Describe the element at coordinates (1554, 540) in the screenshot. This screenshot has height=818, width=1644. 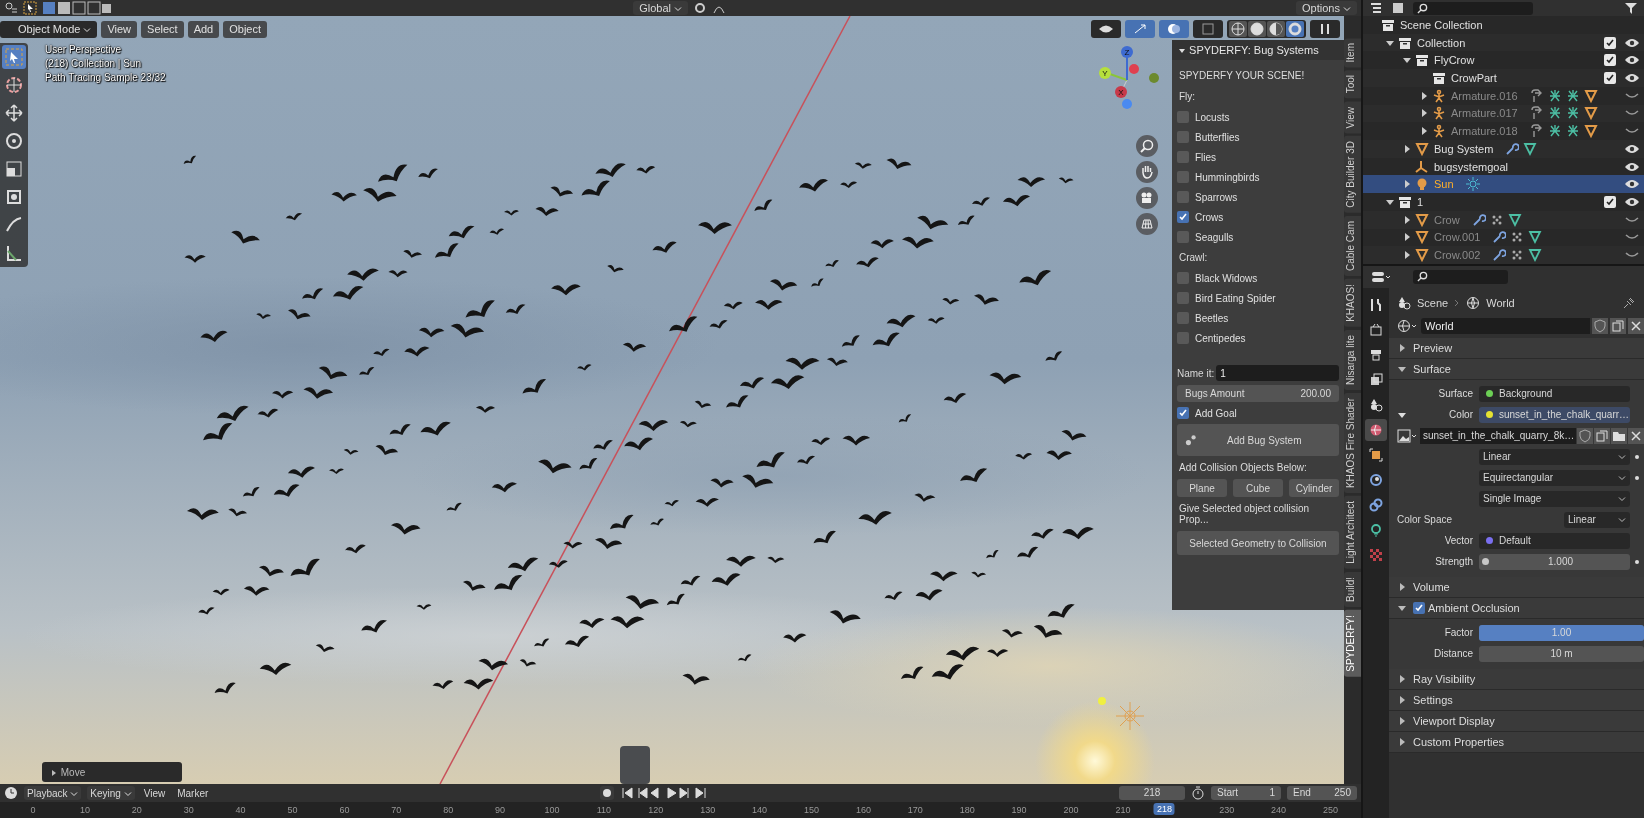
I see `socket-field: Default` at that location.